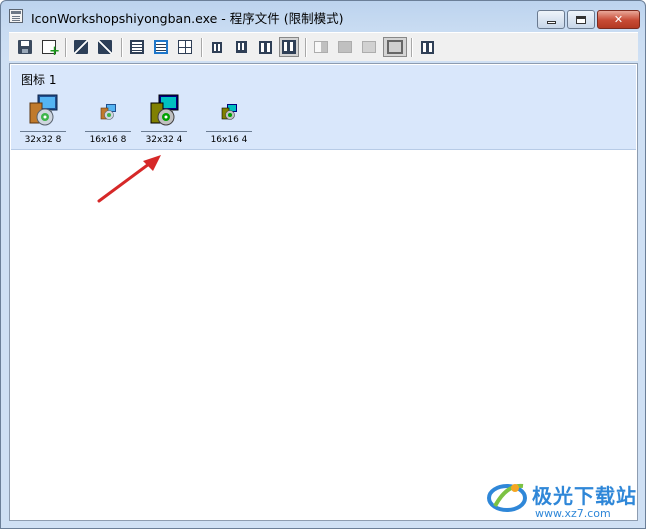  I want to click on frame-color-button, so click(161, 47).